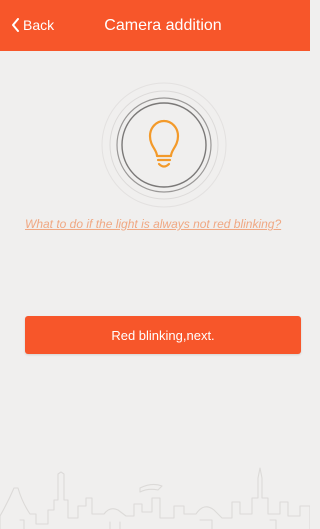 This screenshot has height=529, width=320. I want to click on chevron-left-icon, so click(15, 25).